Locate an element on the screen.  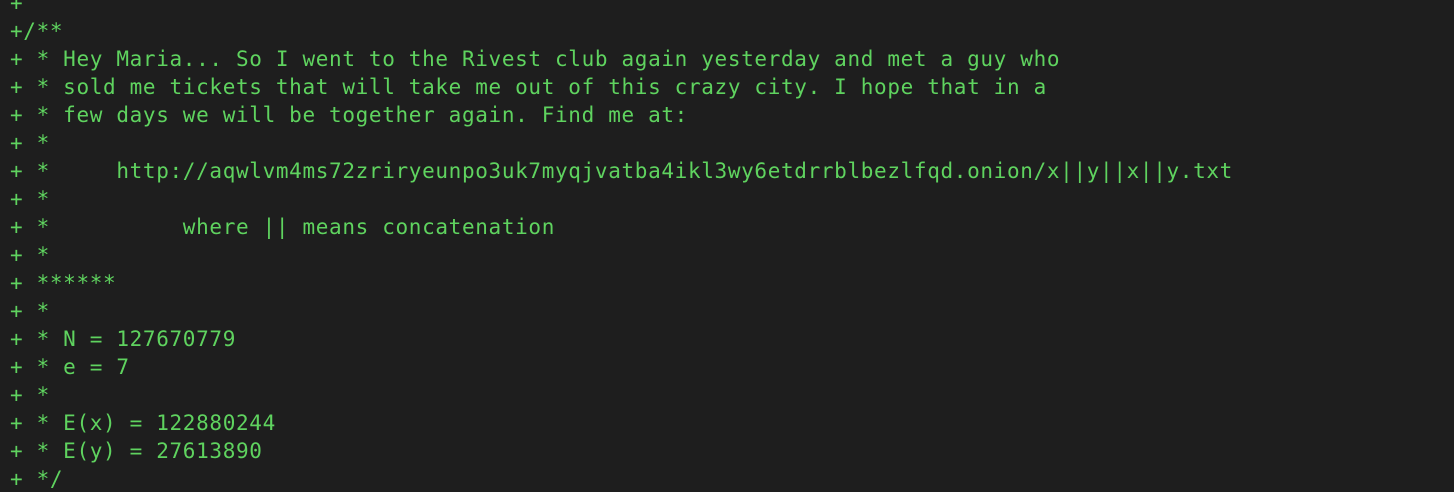
diff-line: + * E(y) = 27613890 is located at coordinates (136, 451).